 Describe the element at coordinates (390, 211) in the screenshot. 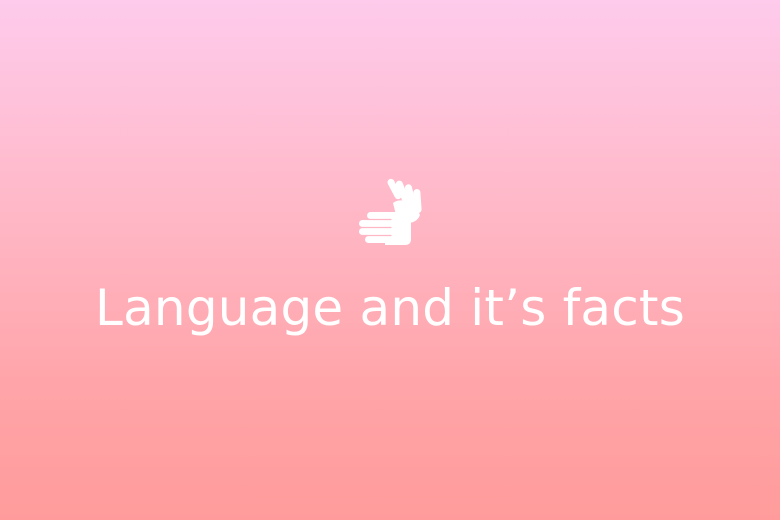

I see `sign-language-hands-icon` at that location.